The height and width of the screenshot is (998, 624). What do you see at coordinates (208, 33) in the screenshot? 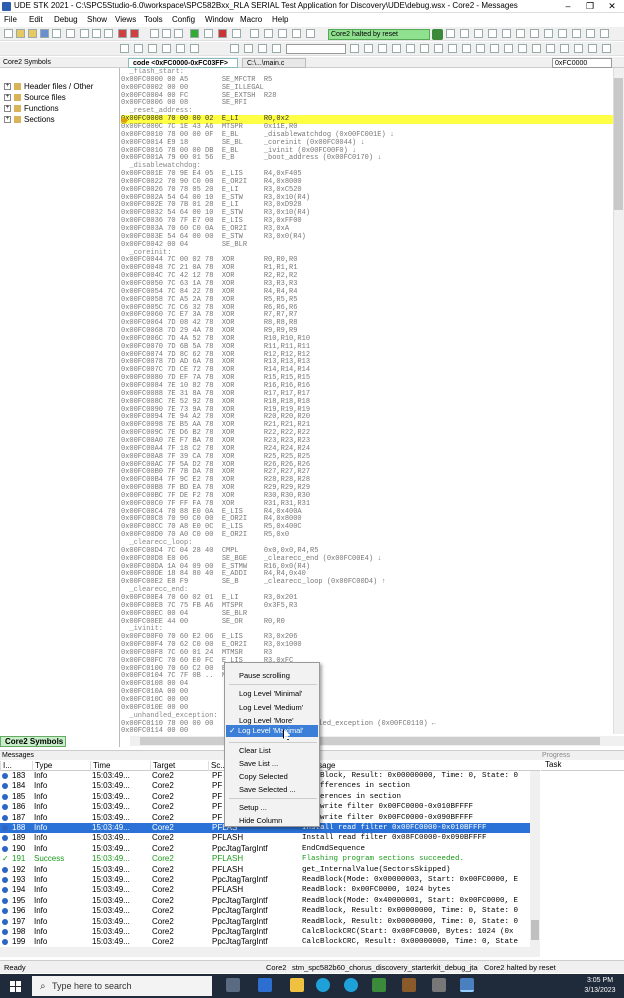
I see `run-to-icon` at bounding box center [208, 33].